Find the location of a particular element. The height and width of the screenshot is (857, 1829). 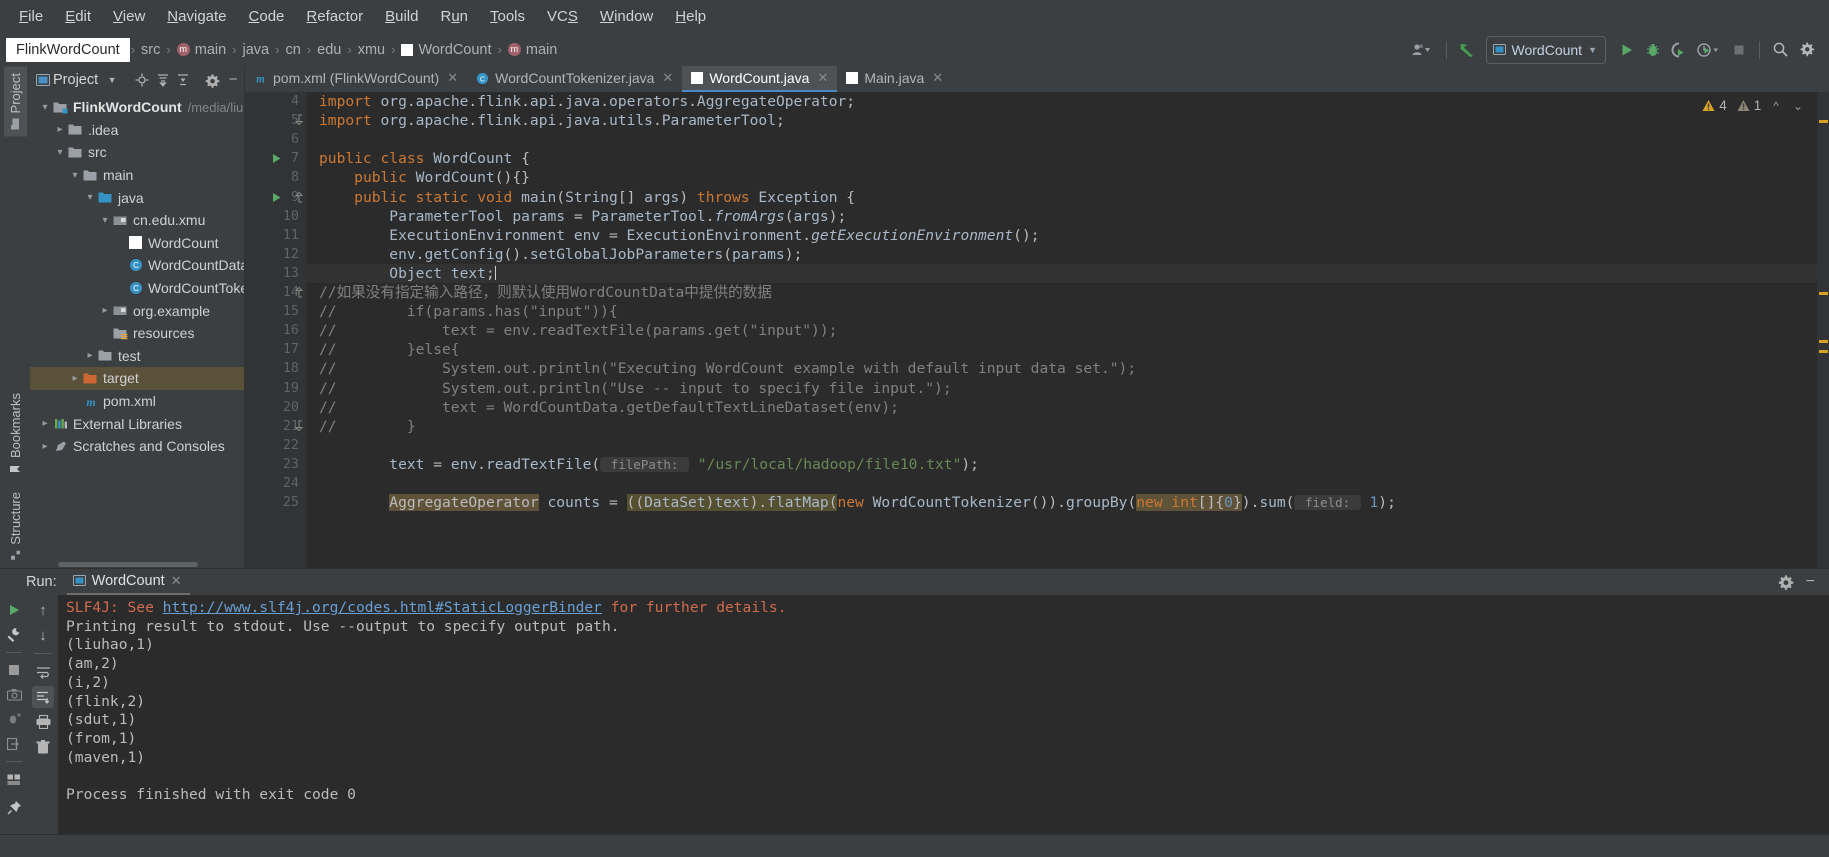

breadcrumb-item-edu: edu is located at coordinates (329, 50).